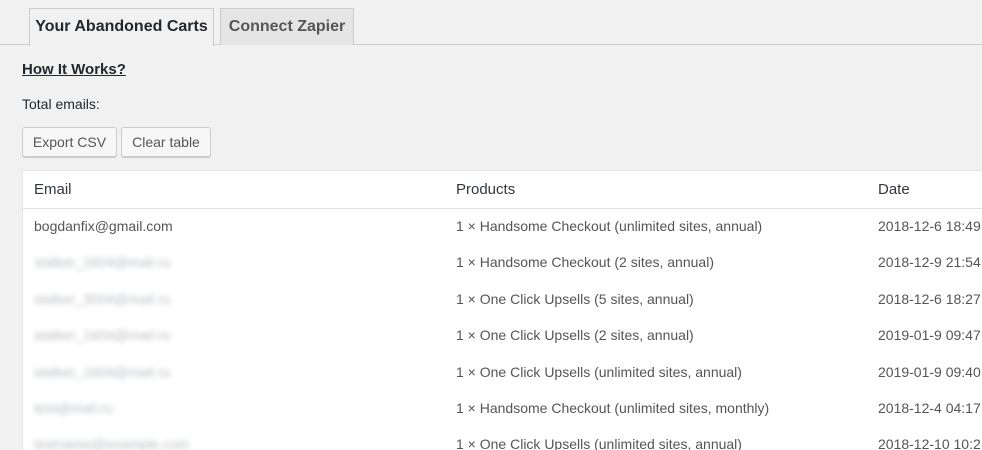 This screenshot has width=982, height=450. What do you see at coordinates (74, 69) in the screenshot?
I see `how-it-works-link: How It Works?` at bounding box center [74, 69].